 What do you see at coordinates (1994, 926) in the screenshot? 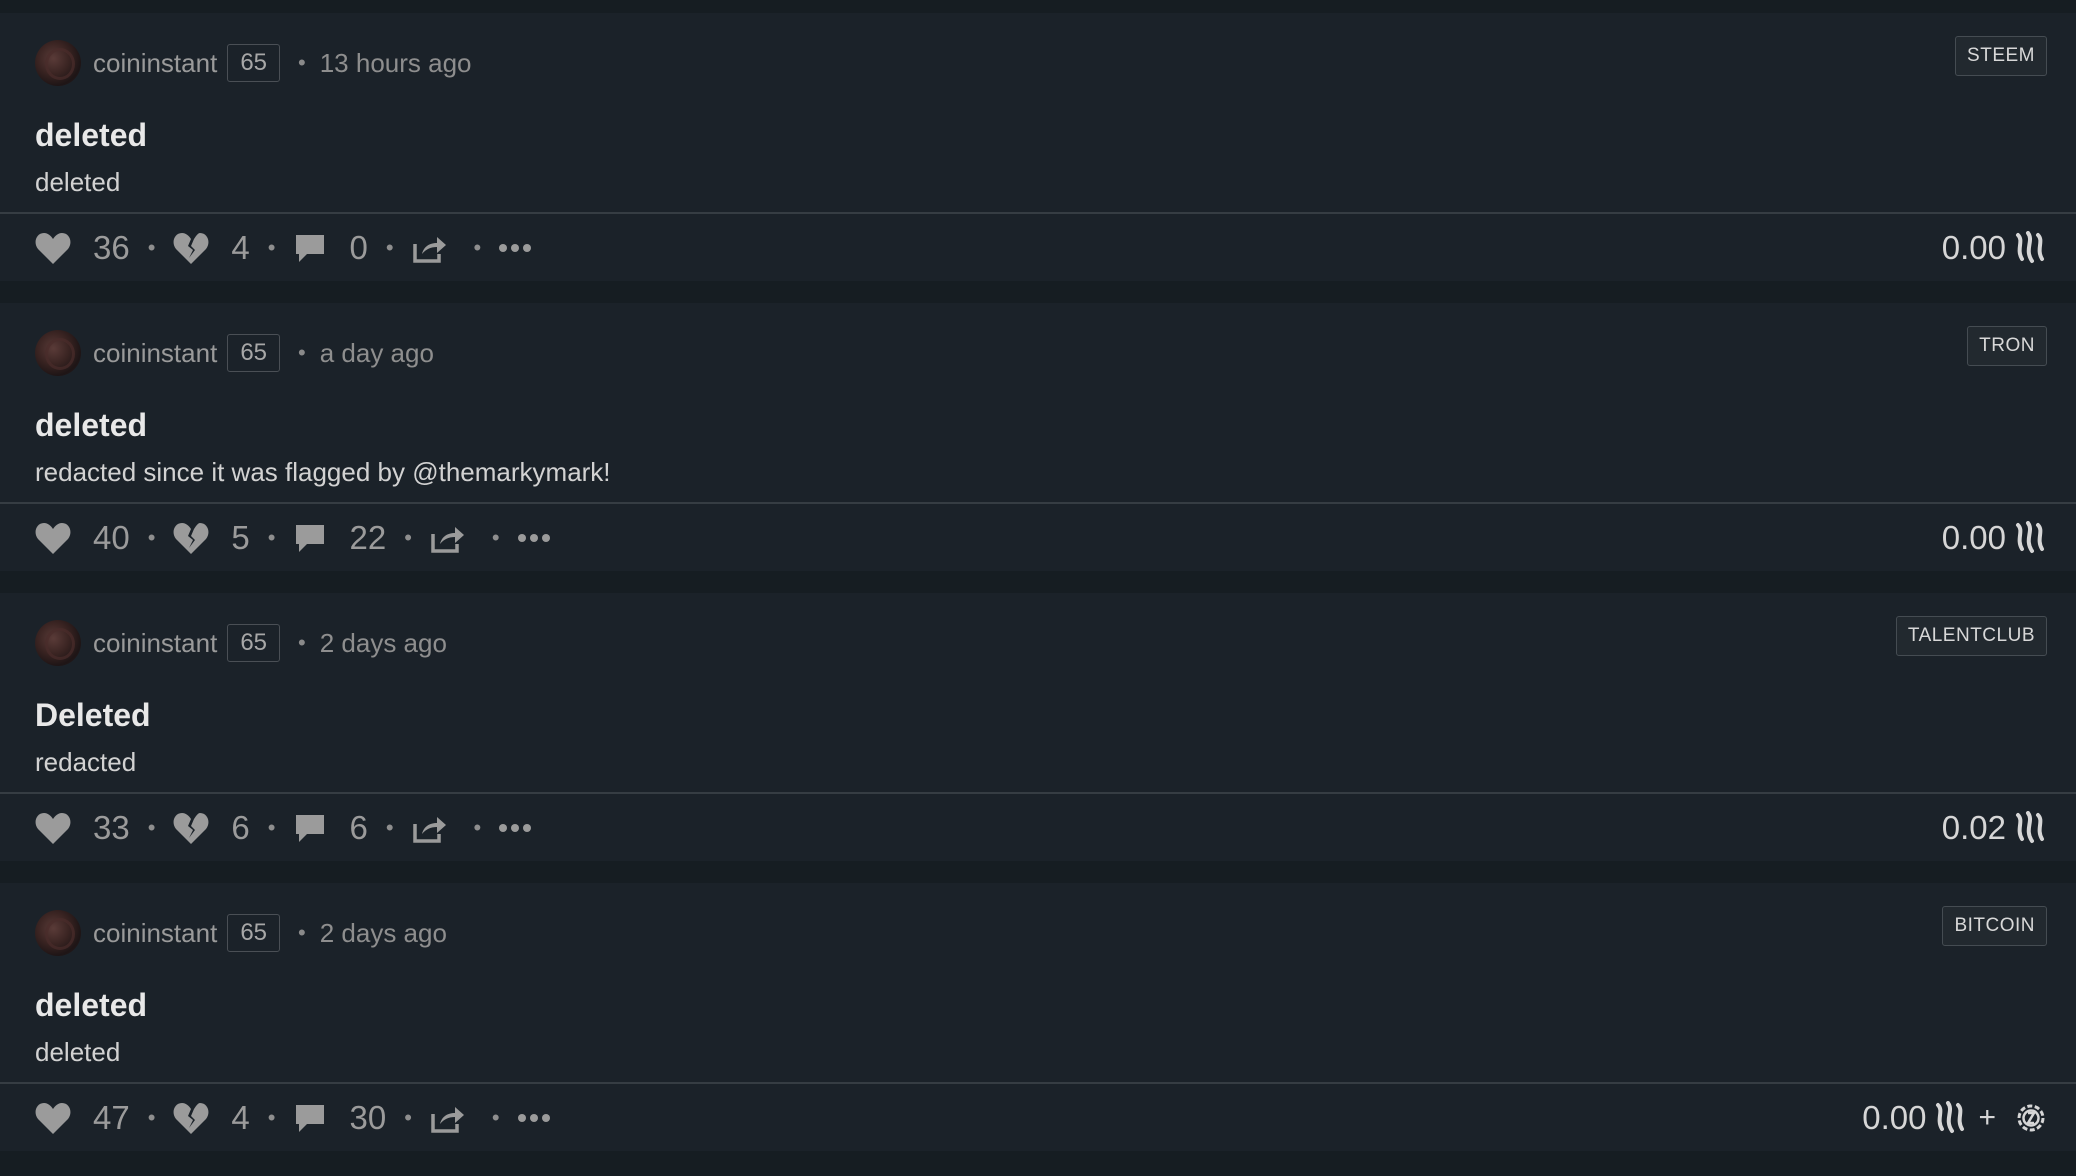
I see `tag-link: BITCOIN` at bounding box center [1994, 926].